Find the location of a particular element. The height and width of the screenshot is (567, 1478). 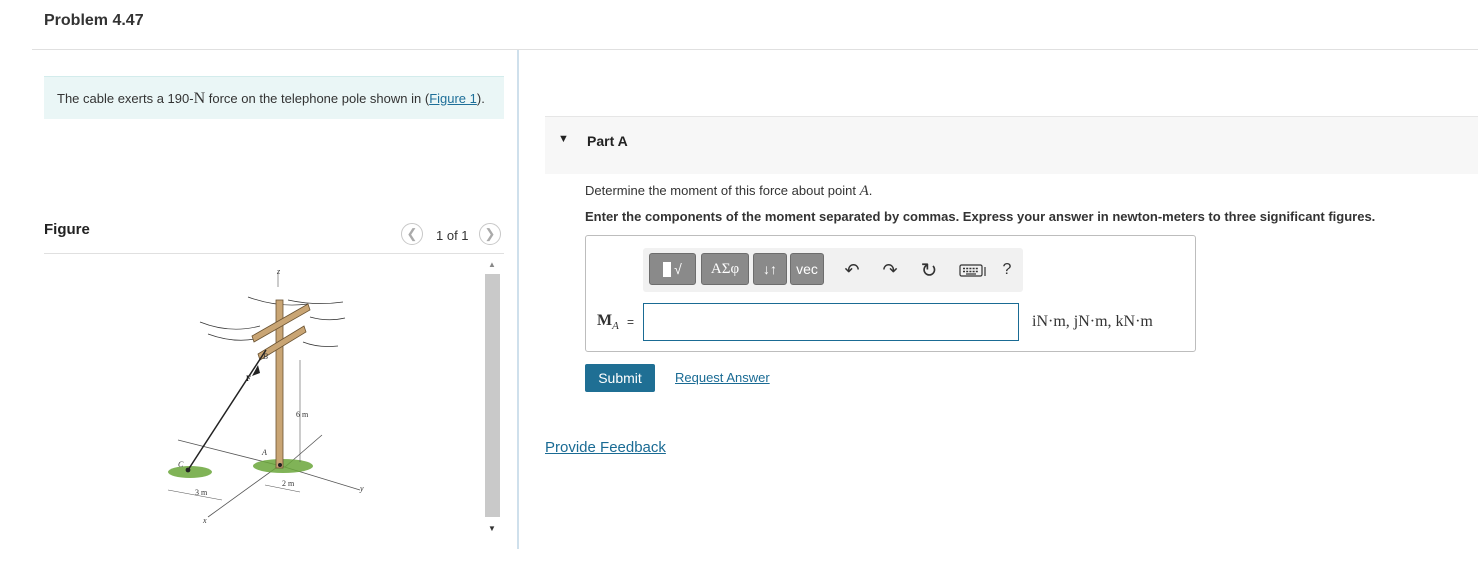

provide-feedback-link: Provide Feedback is located at coordinates (605, 447).